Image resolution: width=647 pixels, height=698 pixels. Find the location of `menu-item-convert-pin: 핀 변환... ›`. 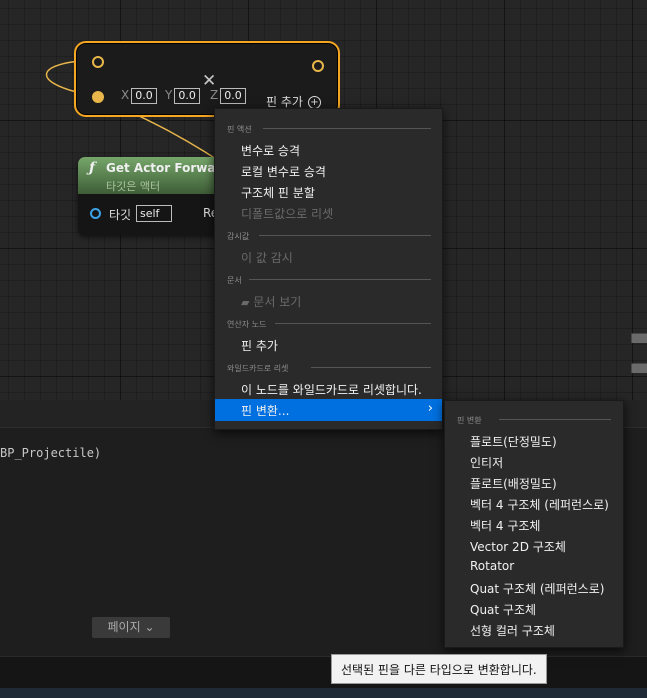

menu-item-convert-pin: 핀 변환... › is located at coordinates (328, 410).